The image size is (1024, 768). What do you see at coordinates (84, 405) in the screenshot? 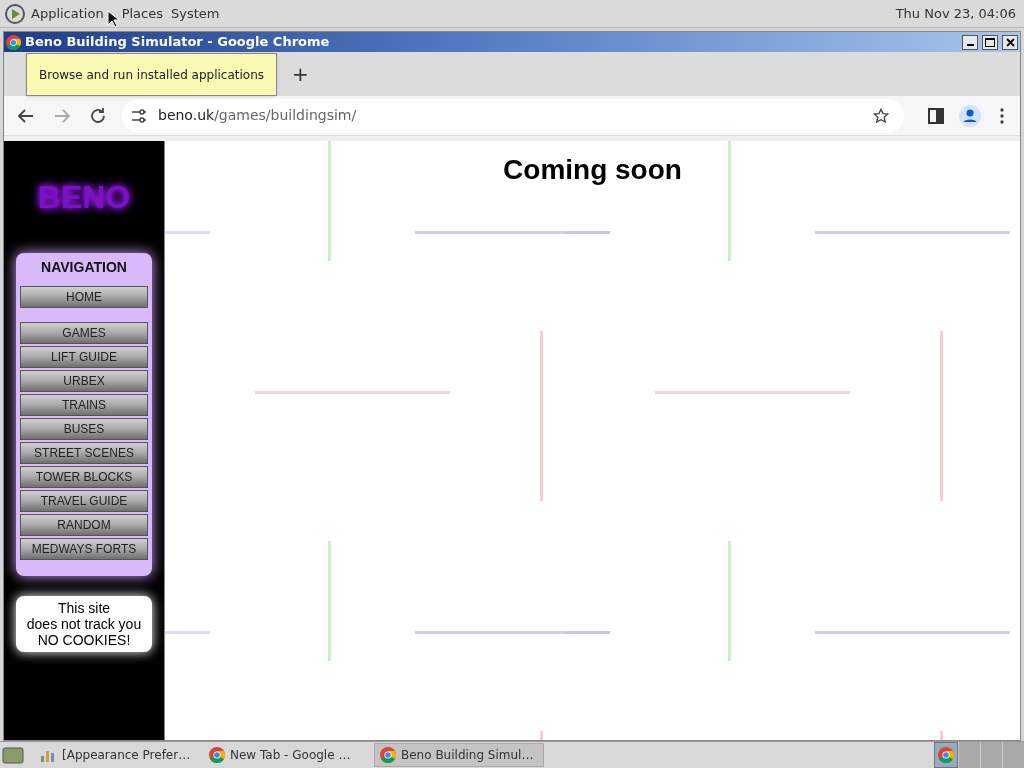
I see `nav-button: TRAINS` at bounding box center [84, 405].